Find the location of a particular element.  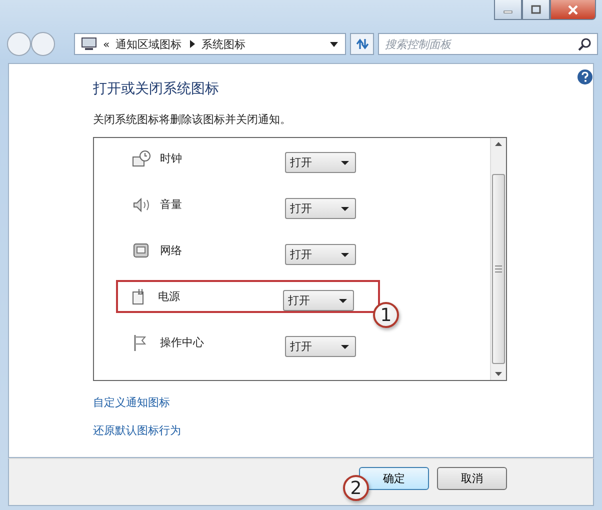

refresh-button is located at coordinates (362, 44).